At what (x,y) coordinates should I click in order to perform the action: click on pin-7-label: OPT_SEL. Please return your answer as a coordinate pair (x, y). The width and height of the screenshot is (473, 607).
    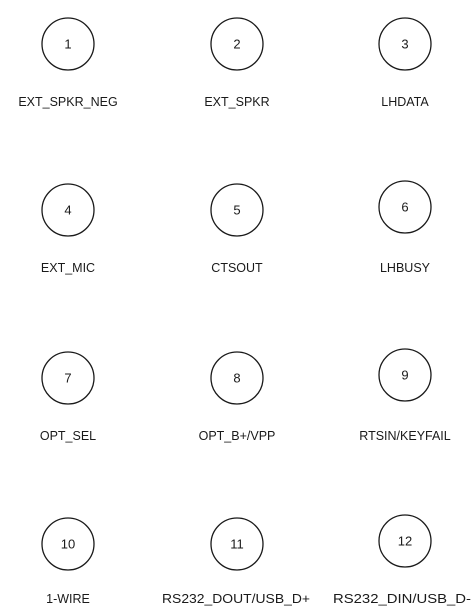
    Looking at the image, I should click on (68, 436).